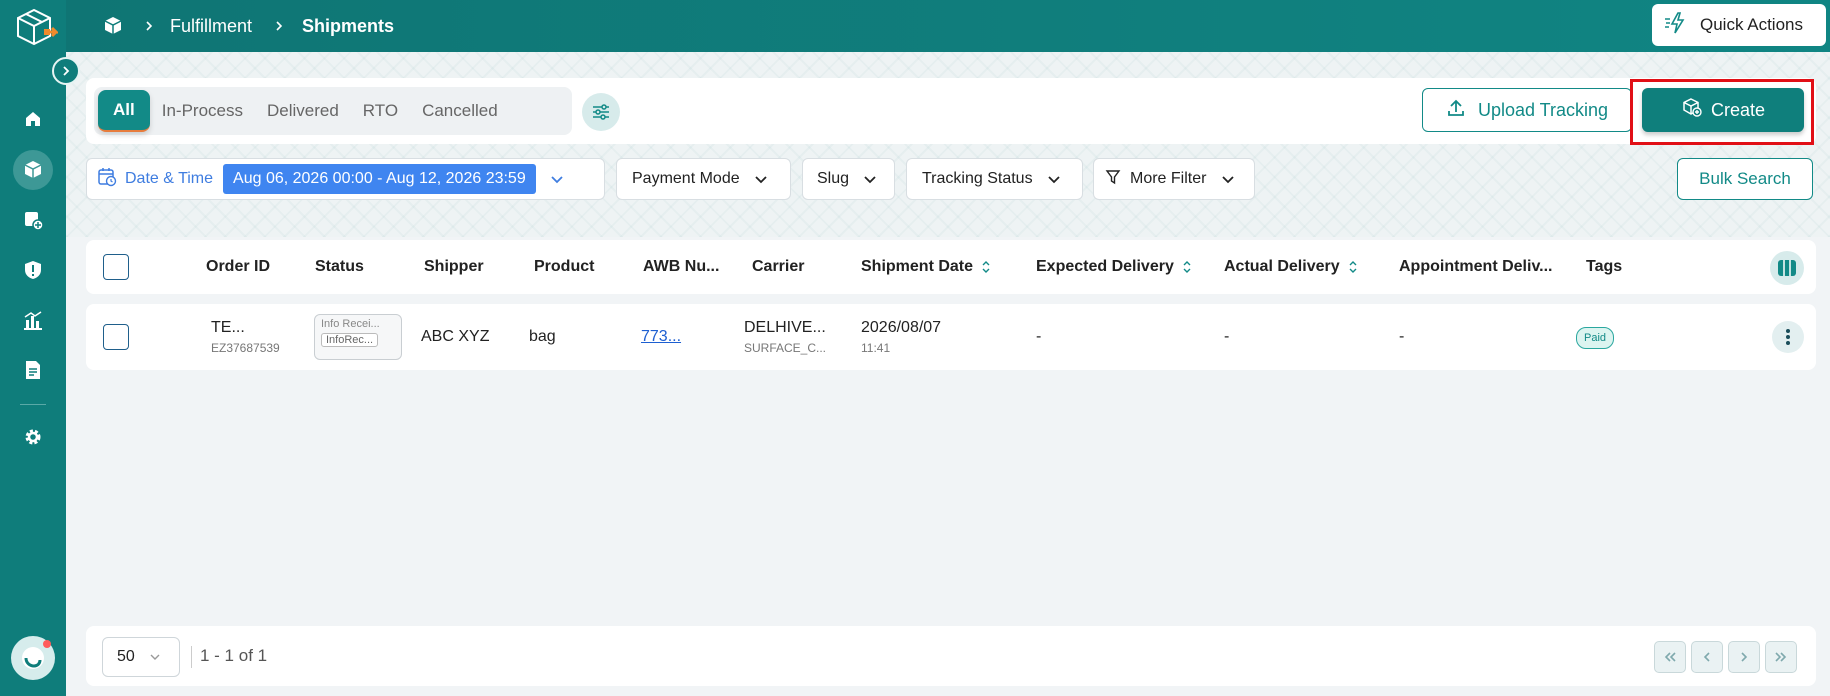  Describe the element at coordinates (1744, 657) in the screenshot. I see `next-page-icon` at that location.